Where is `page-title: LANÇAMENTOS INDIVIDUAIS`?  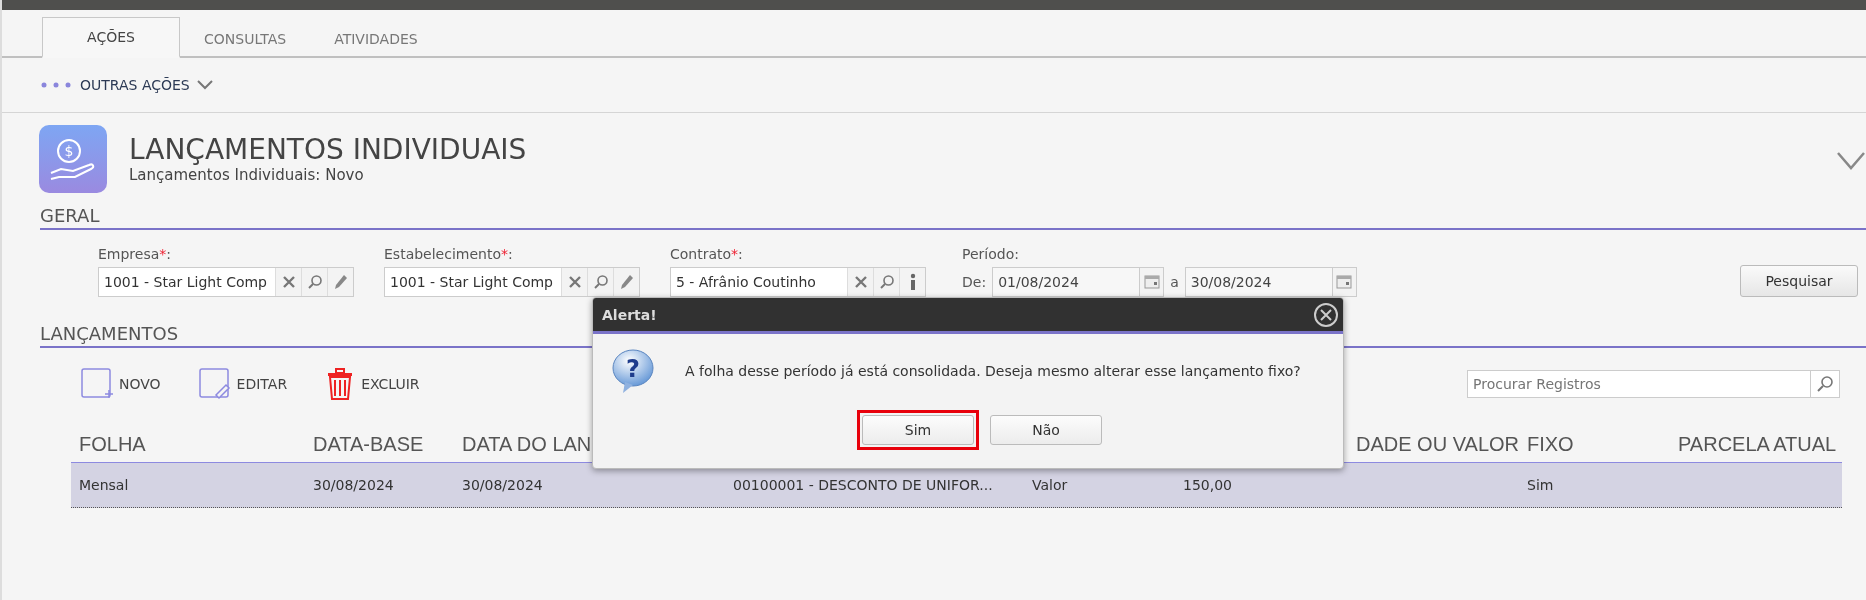
page-title: LANÇAMENTOS INDIVIDUAIS is located at coordinates (328, 150).